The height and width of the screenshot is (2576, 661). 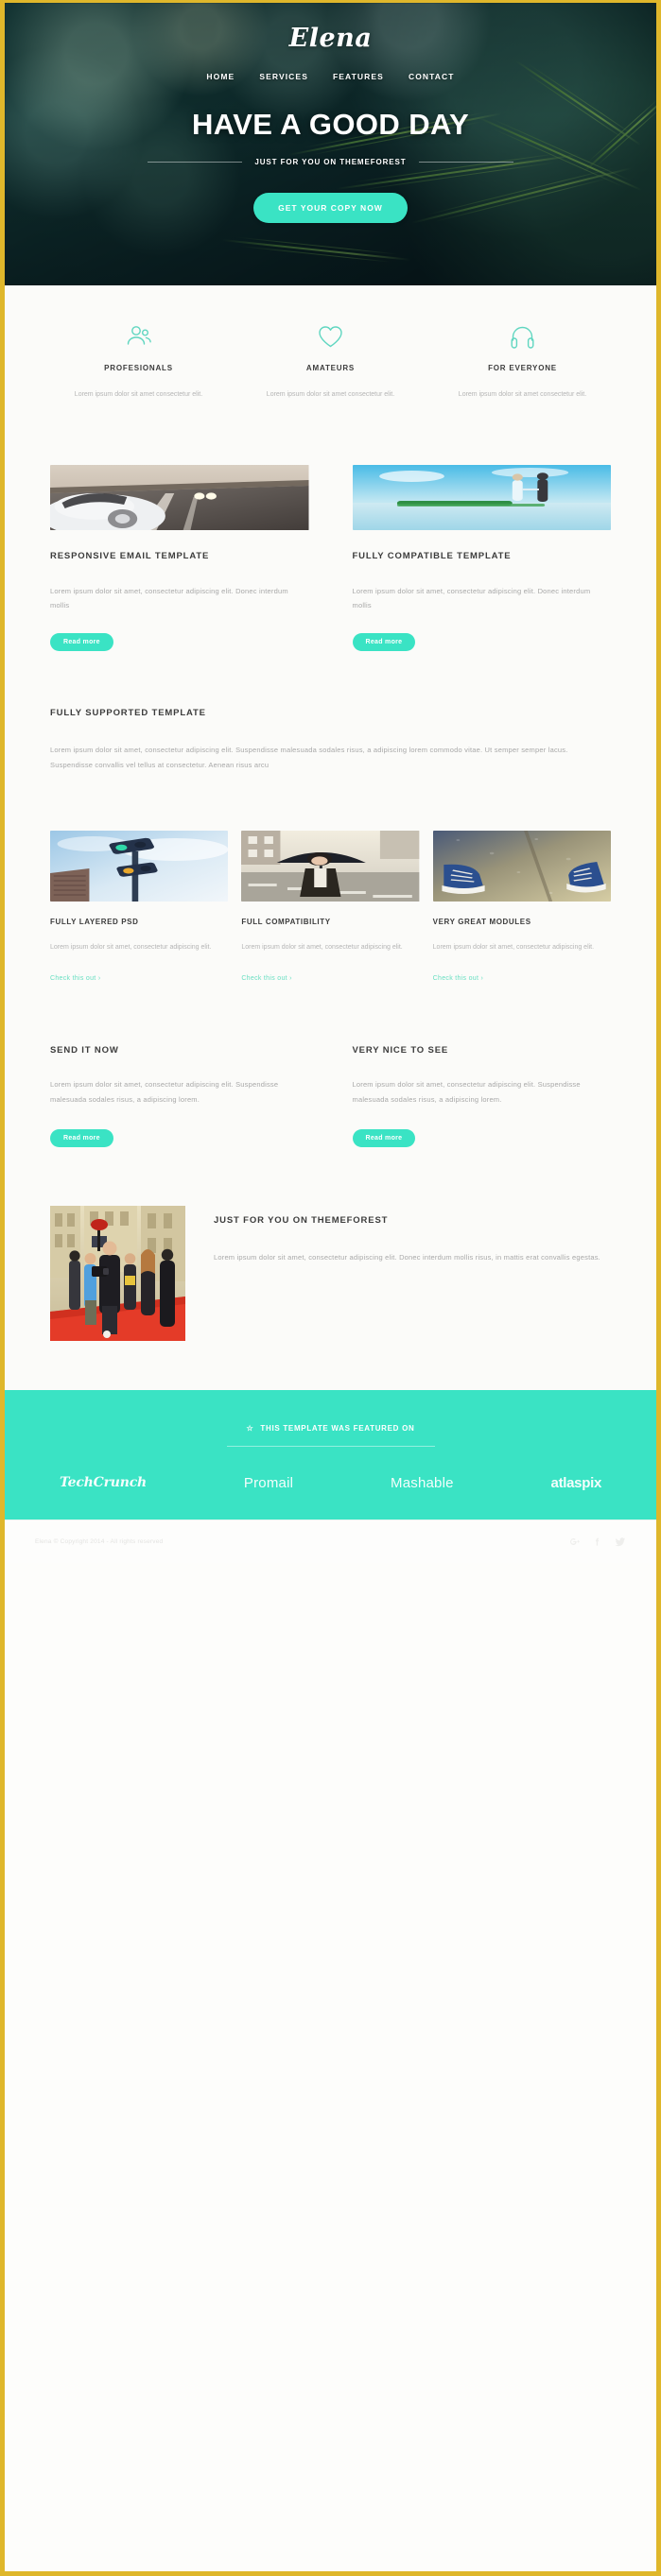 What do you see at coordinates (432, 76) in the screenshot?
I see `nav-item-contact: CONTACT` at bounding box center [432, 76].